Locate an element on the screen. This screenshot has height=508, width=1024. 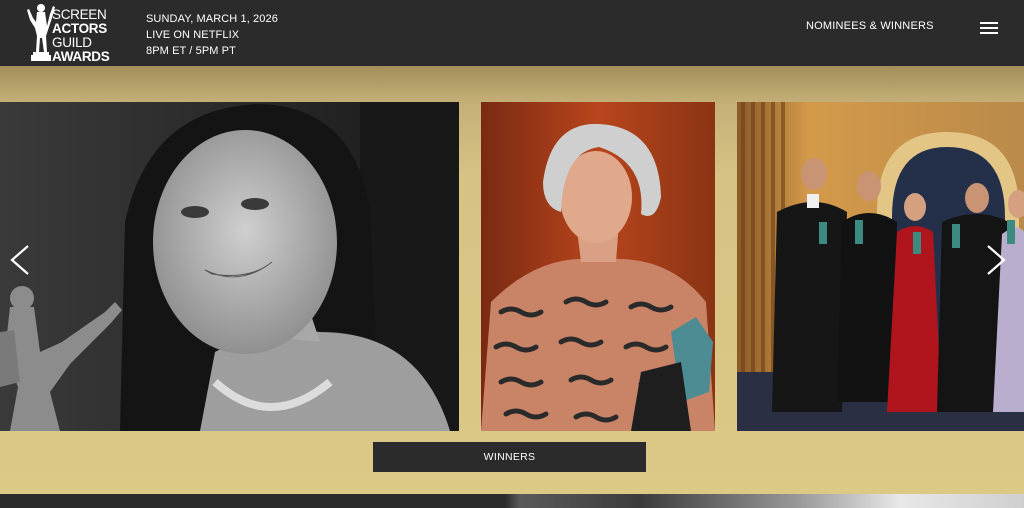
event-broadcast: LIVE ON NETFLIX is located at coordinates (193, 35).